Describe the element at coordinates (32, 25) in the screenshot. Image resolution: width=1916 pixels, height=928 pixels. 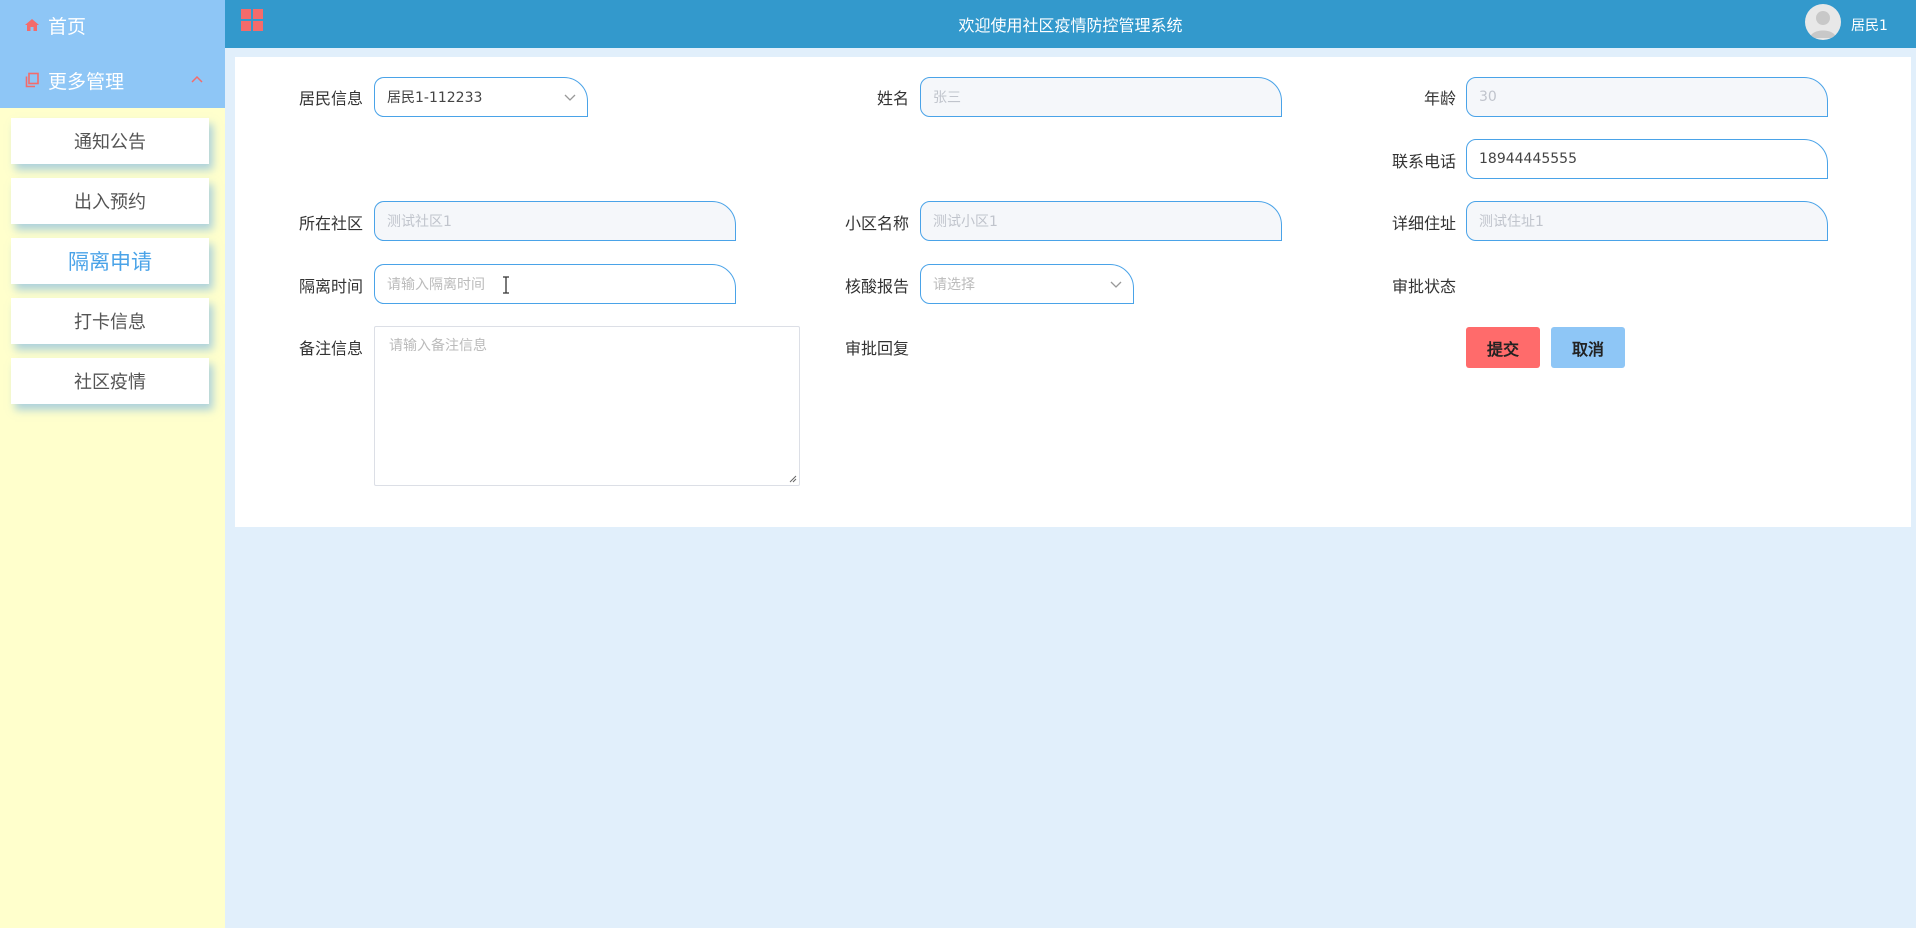
I see `home-icon` at that location.